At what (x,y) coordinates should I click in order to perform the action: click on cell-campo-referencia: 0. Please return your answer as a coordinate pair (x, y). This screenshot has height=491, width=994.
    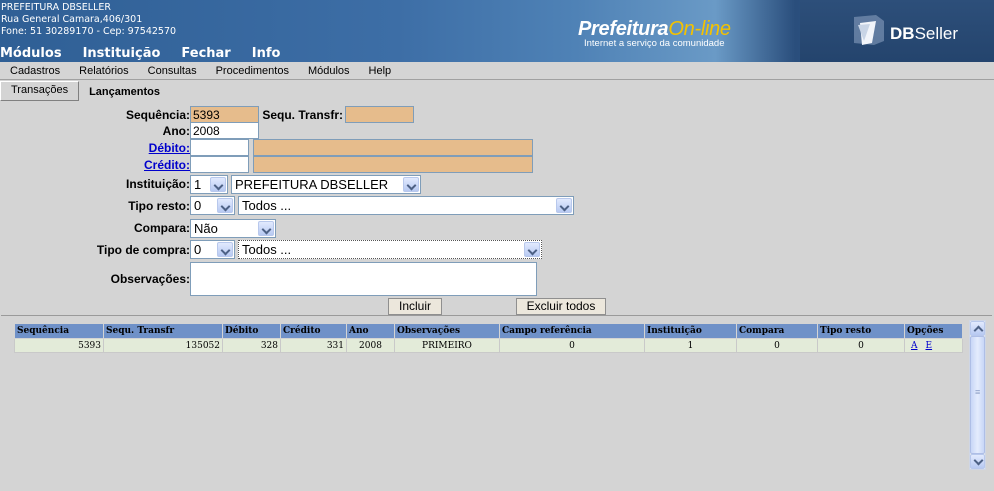
    Looking at the image, I should click on (572, 345).